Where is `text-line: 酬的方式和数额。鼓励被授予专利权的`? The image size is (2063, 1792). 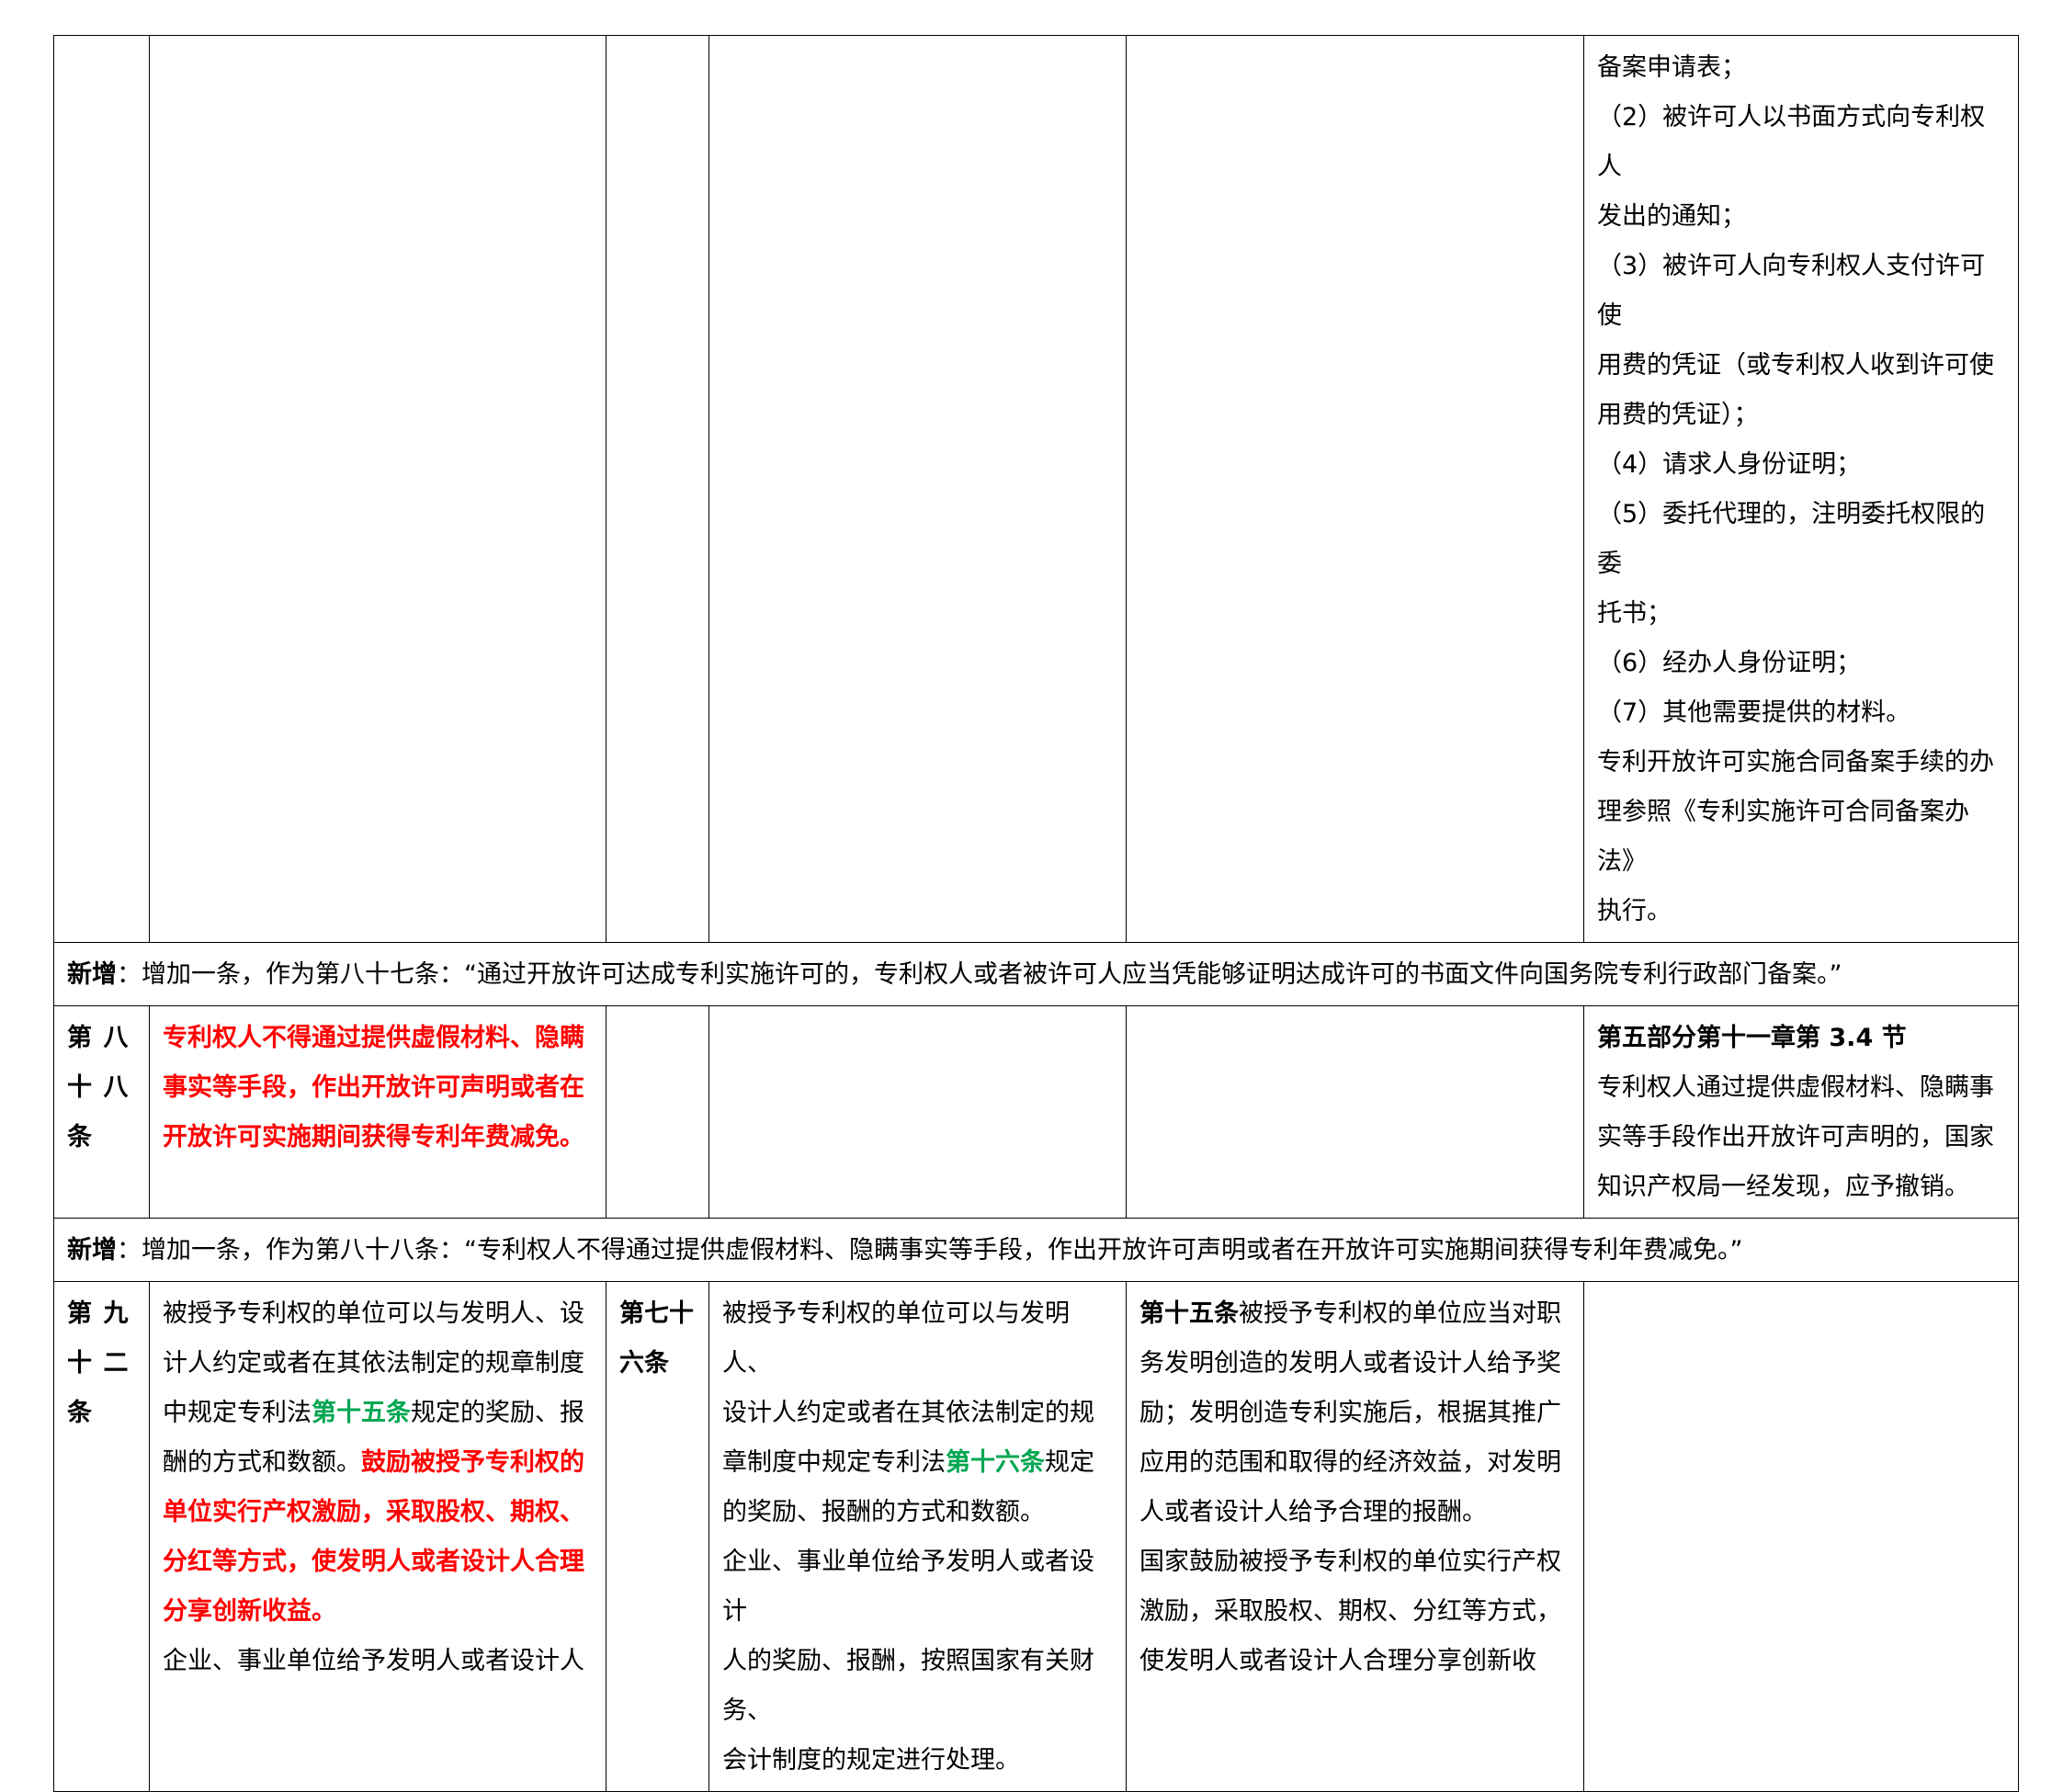
text-line: 酬的方式和数额。鼓励被授予专利权的 is located at coordinates (378, 1463).